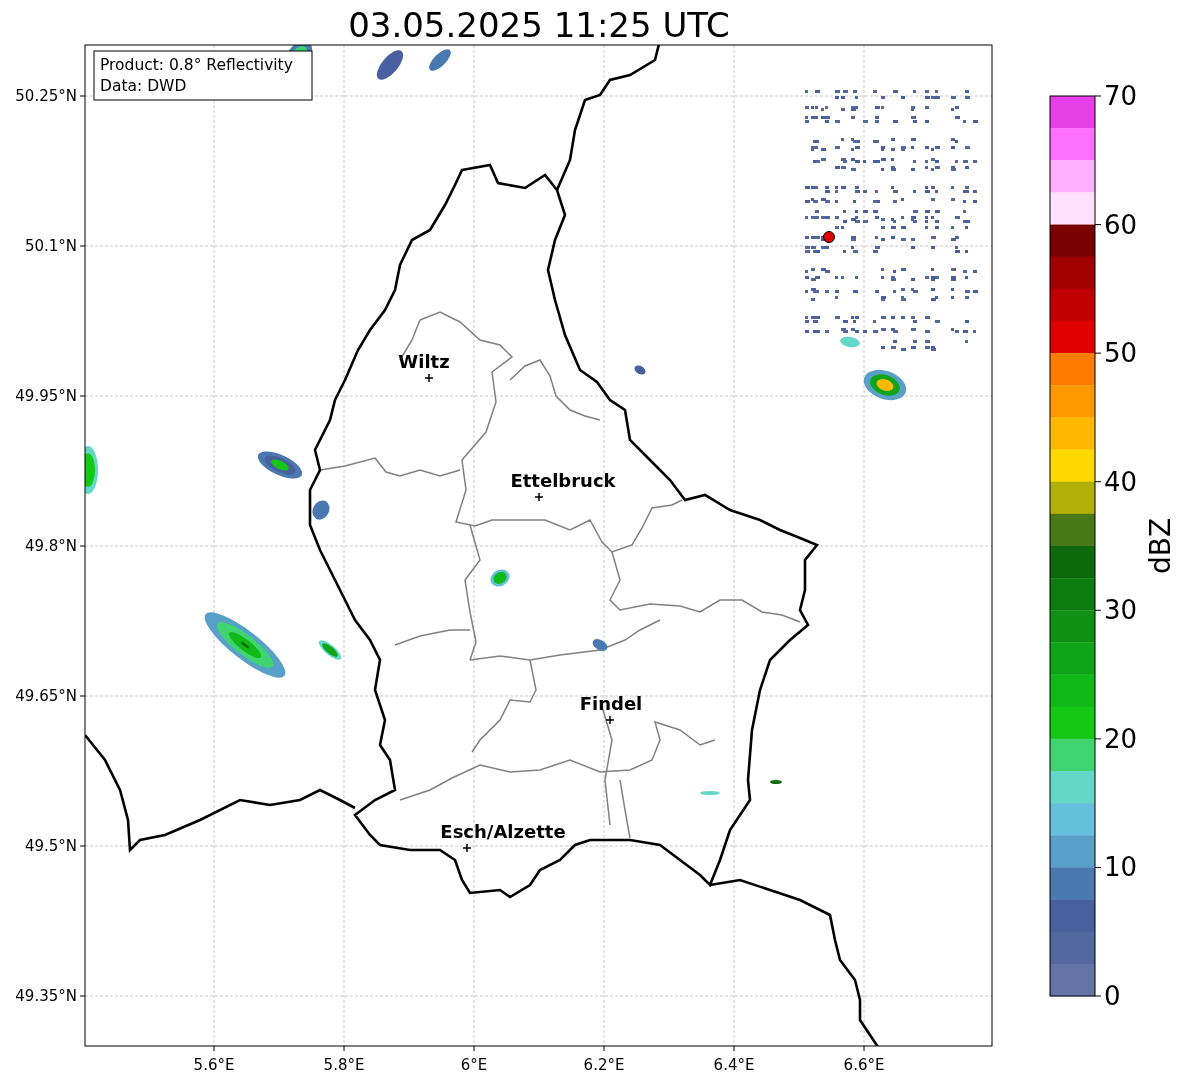  Describe the element at coordinates (829, 237) in the screenshot. I see `radar-site-marker` at that location.